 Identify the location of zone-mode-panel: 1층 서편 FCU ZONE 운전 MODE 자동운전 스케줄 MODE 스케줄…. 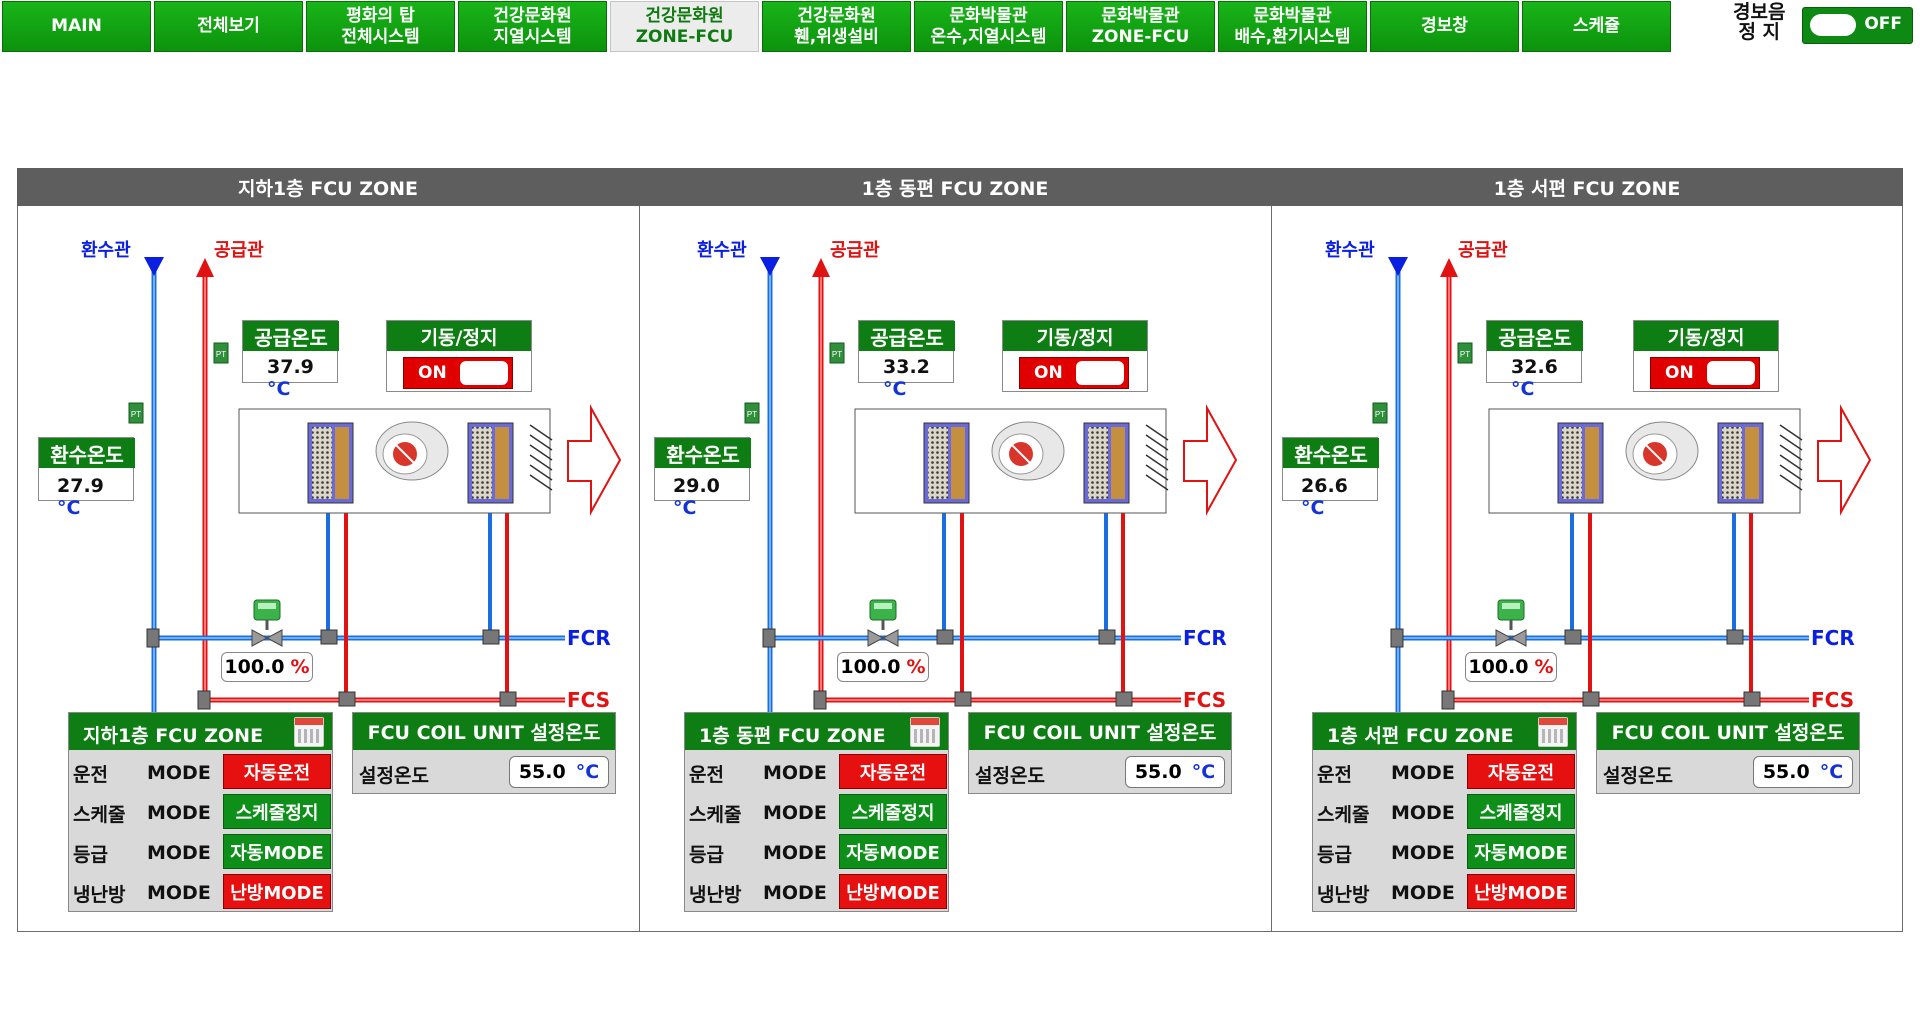
(1444, 812).